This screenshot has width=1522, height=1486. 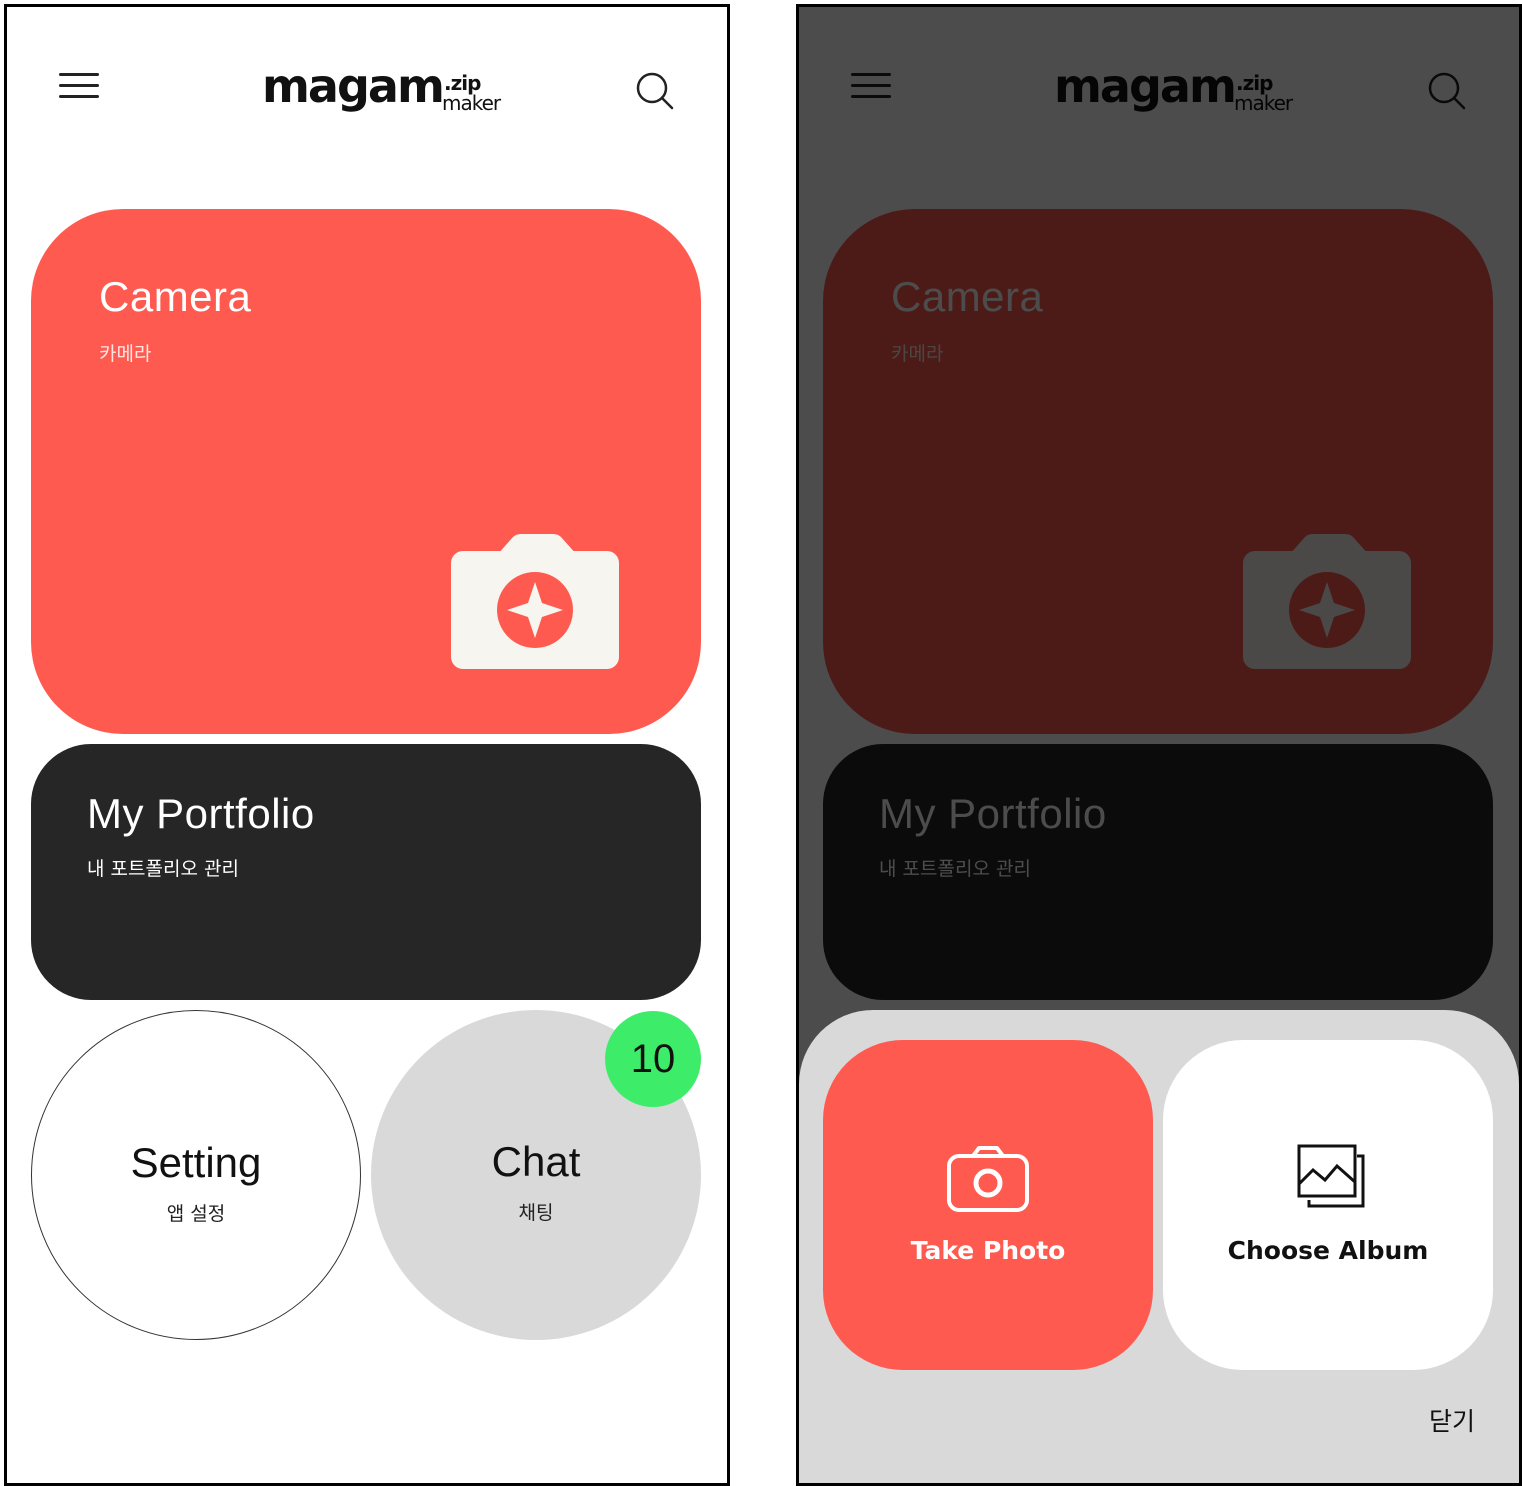 I want to click on close-sheet-button: 닫기, so click(x=1452, y=1420).